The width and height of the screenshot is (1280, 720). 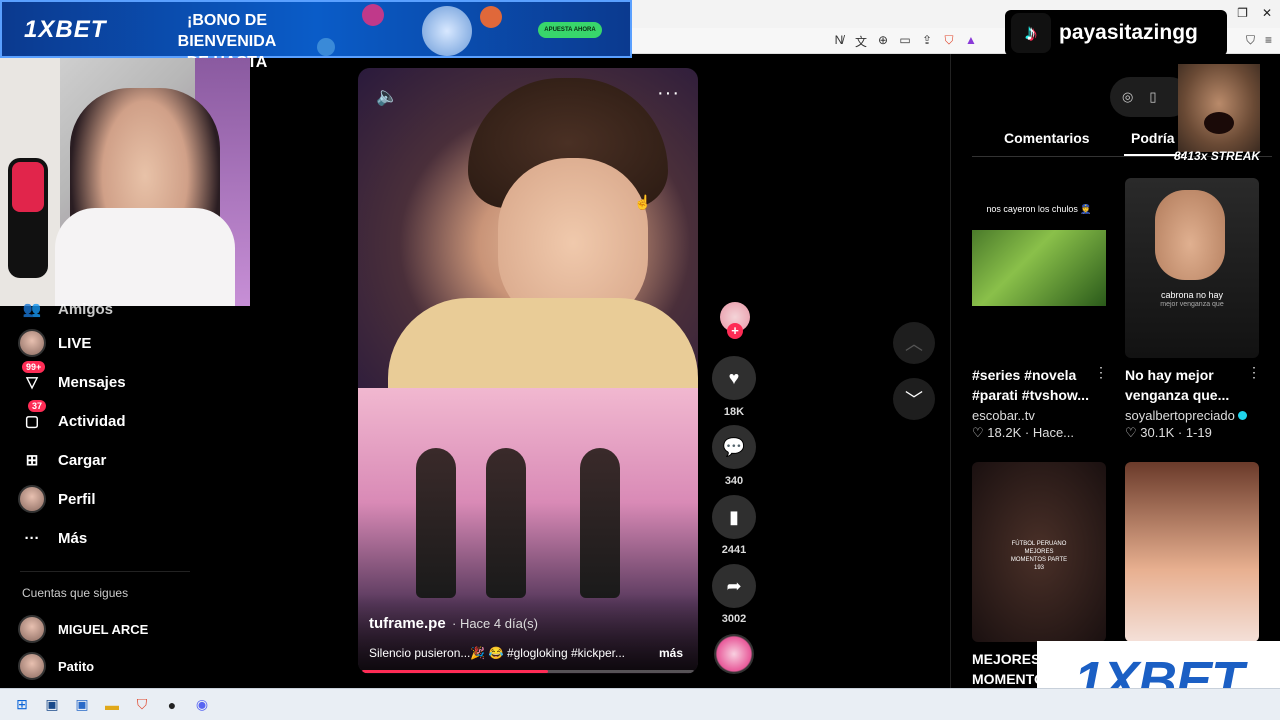 I want to click on profile-avatar, so click(x=32, y=499).